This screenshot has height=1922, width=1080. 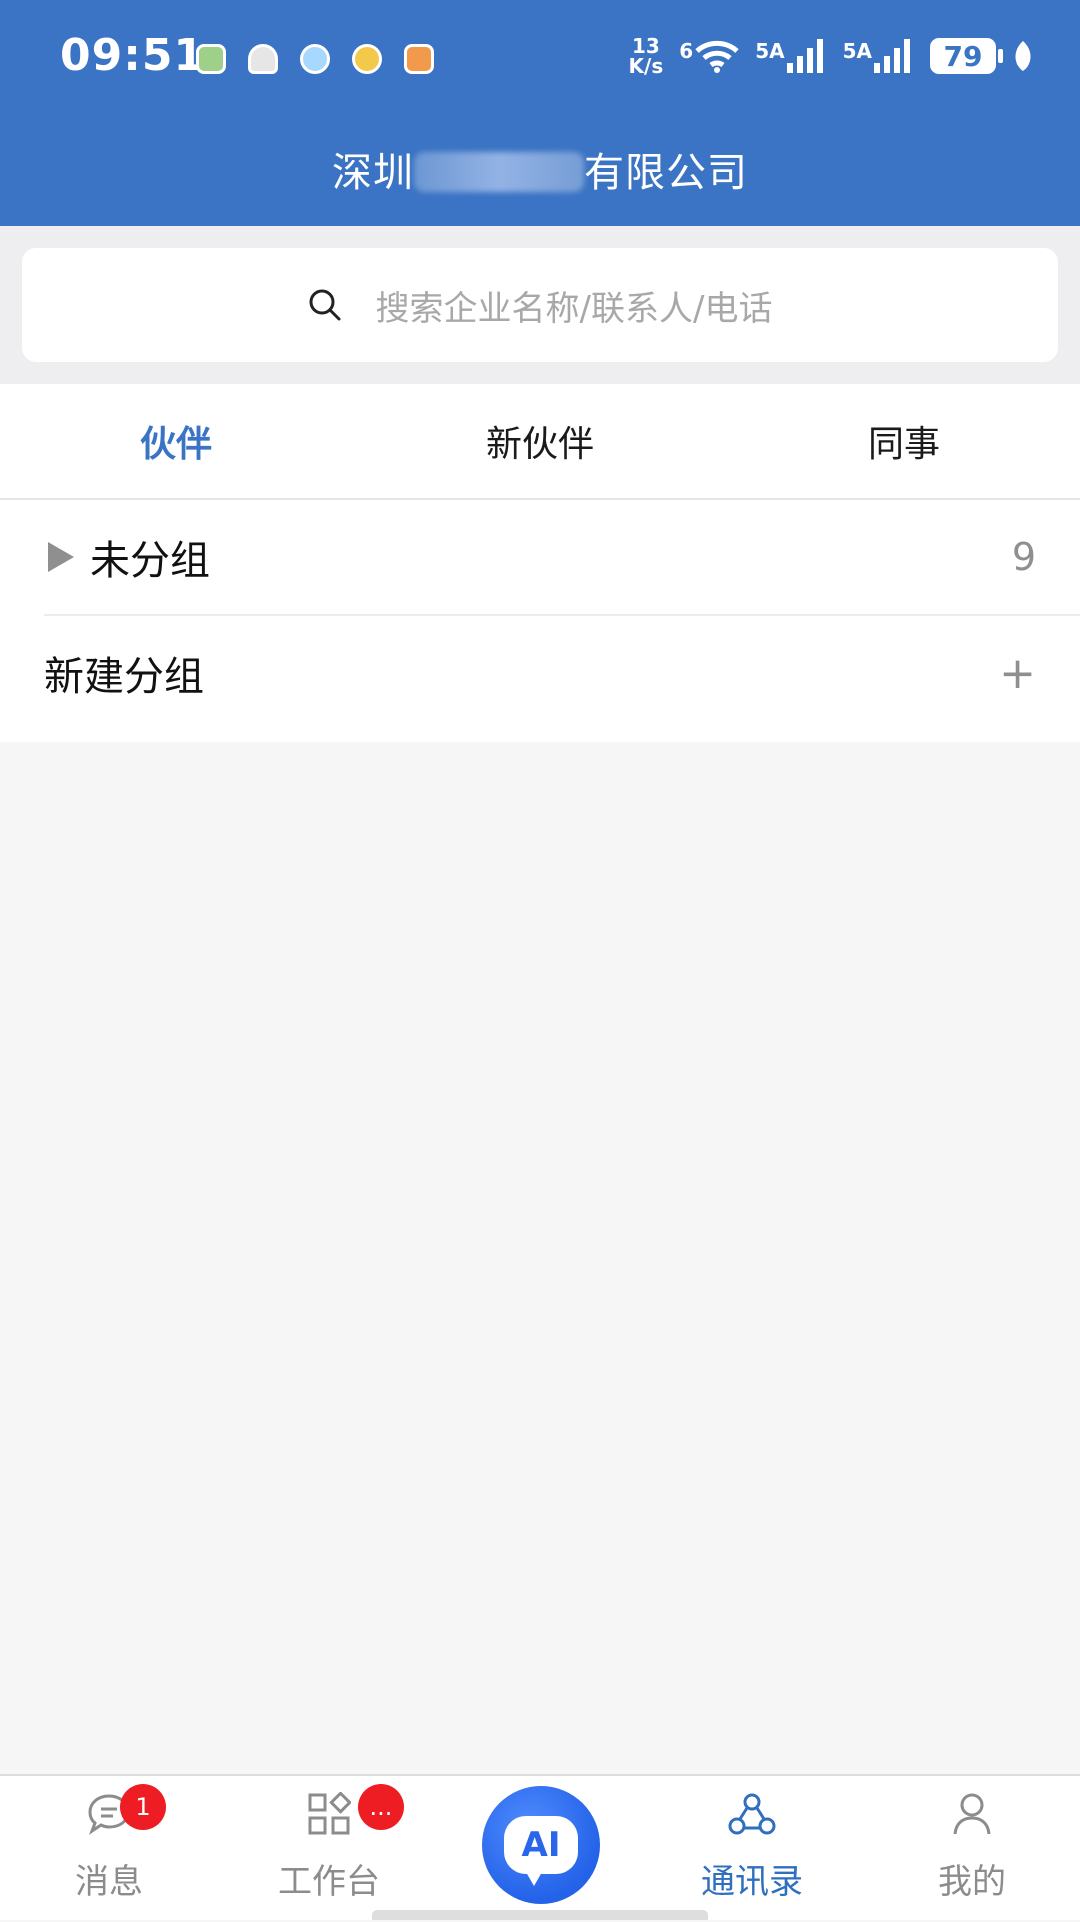 I want to click on unread-badge: 1, so click(x=143, y=1807).